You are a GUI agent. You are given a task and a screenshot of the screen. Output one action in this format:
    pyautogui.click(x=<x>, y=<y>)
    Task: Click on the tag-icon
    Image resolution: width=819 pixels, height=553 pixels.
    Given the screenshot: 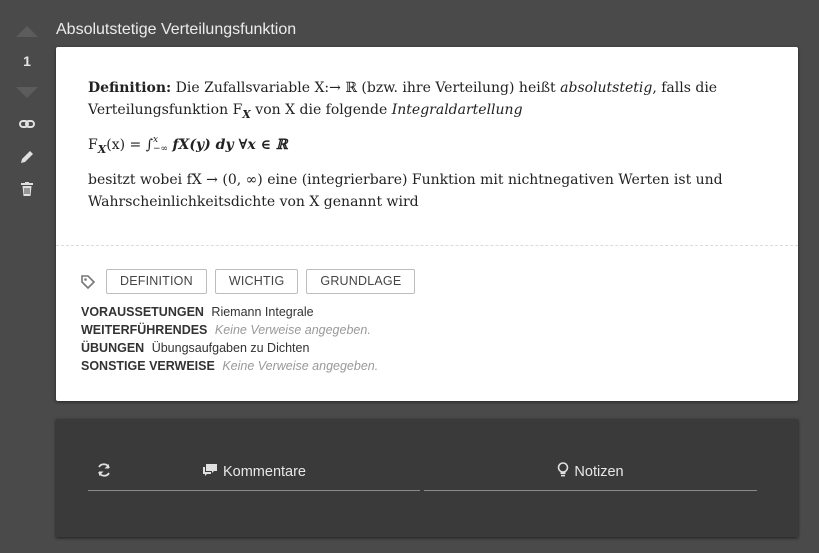 What is the action you would take?
    pyautogui.click(x=88, y=282)
    